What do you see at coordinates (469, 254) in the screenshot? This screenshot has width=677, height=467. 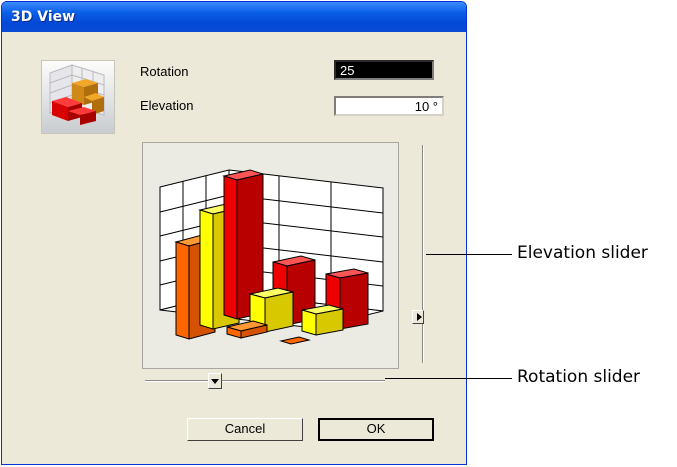 I see `elevation-callout-line` at bounding box center [469, 254].